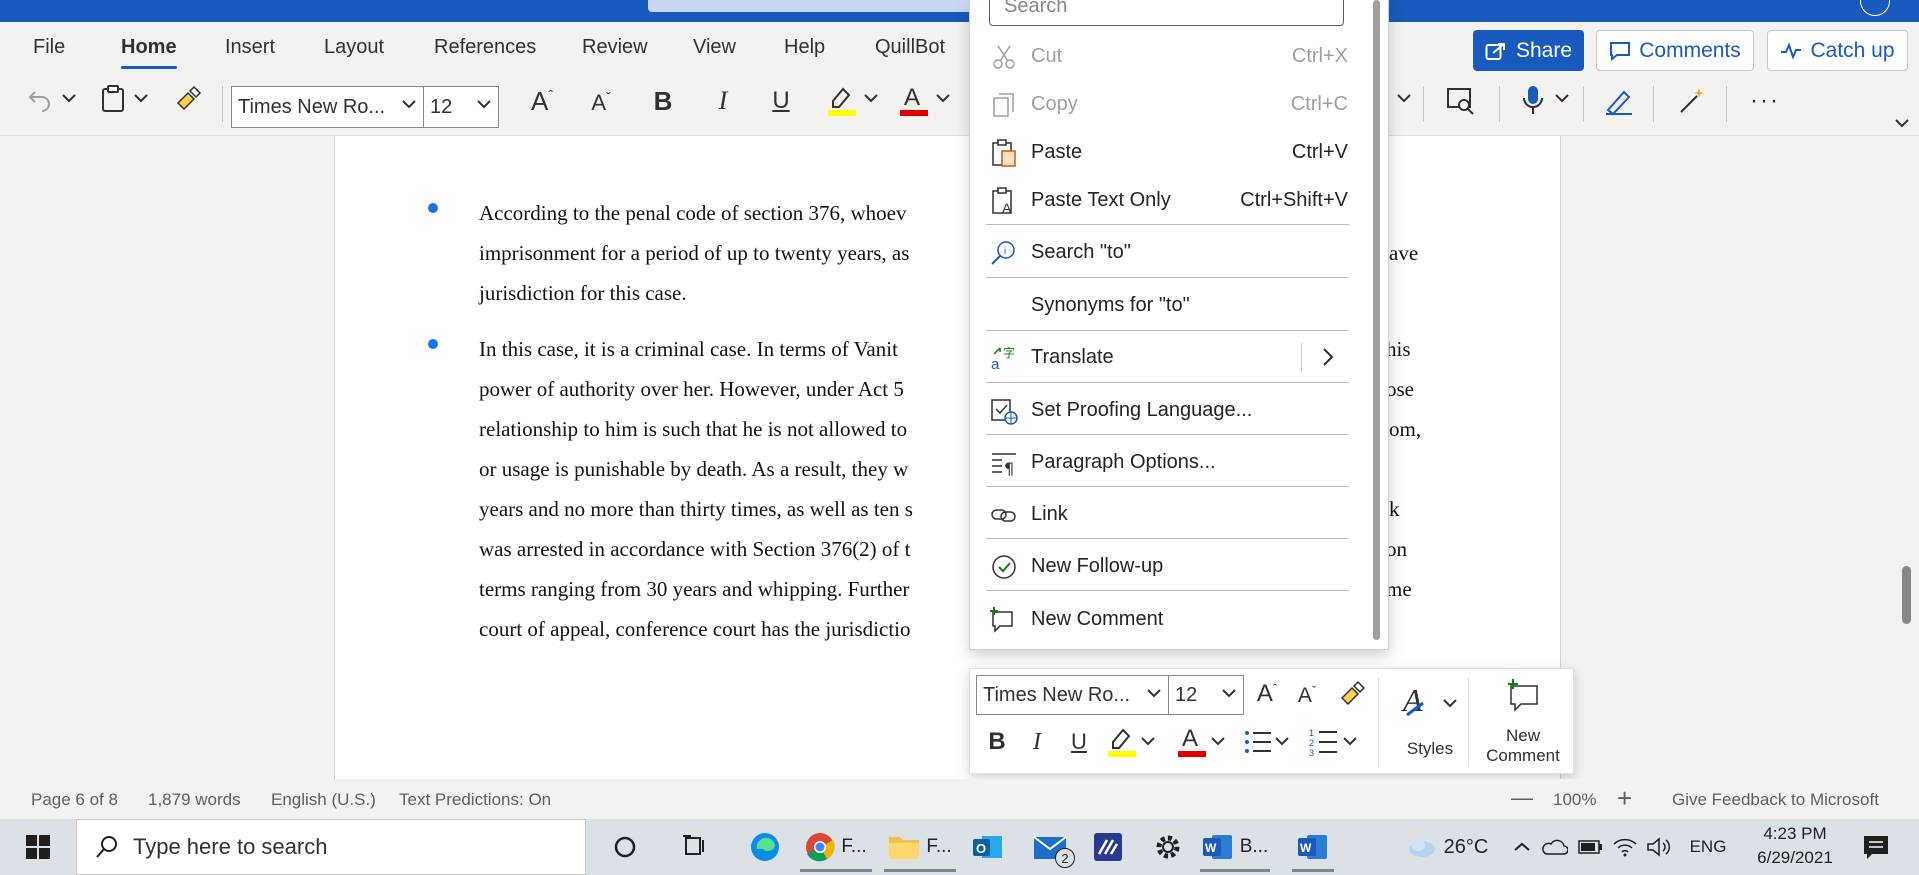 Image resolution: width=1919 pixels, height=875 pixels. Describe the element at coordinates (1461, 101) in the screenshot. I see `find-icon` at that location.